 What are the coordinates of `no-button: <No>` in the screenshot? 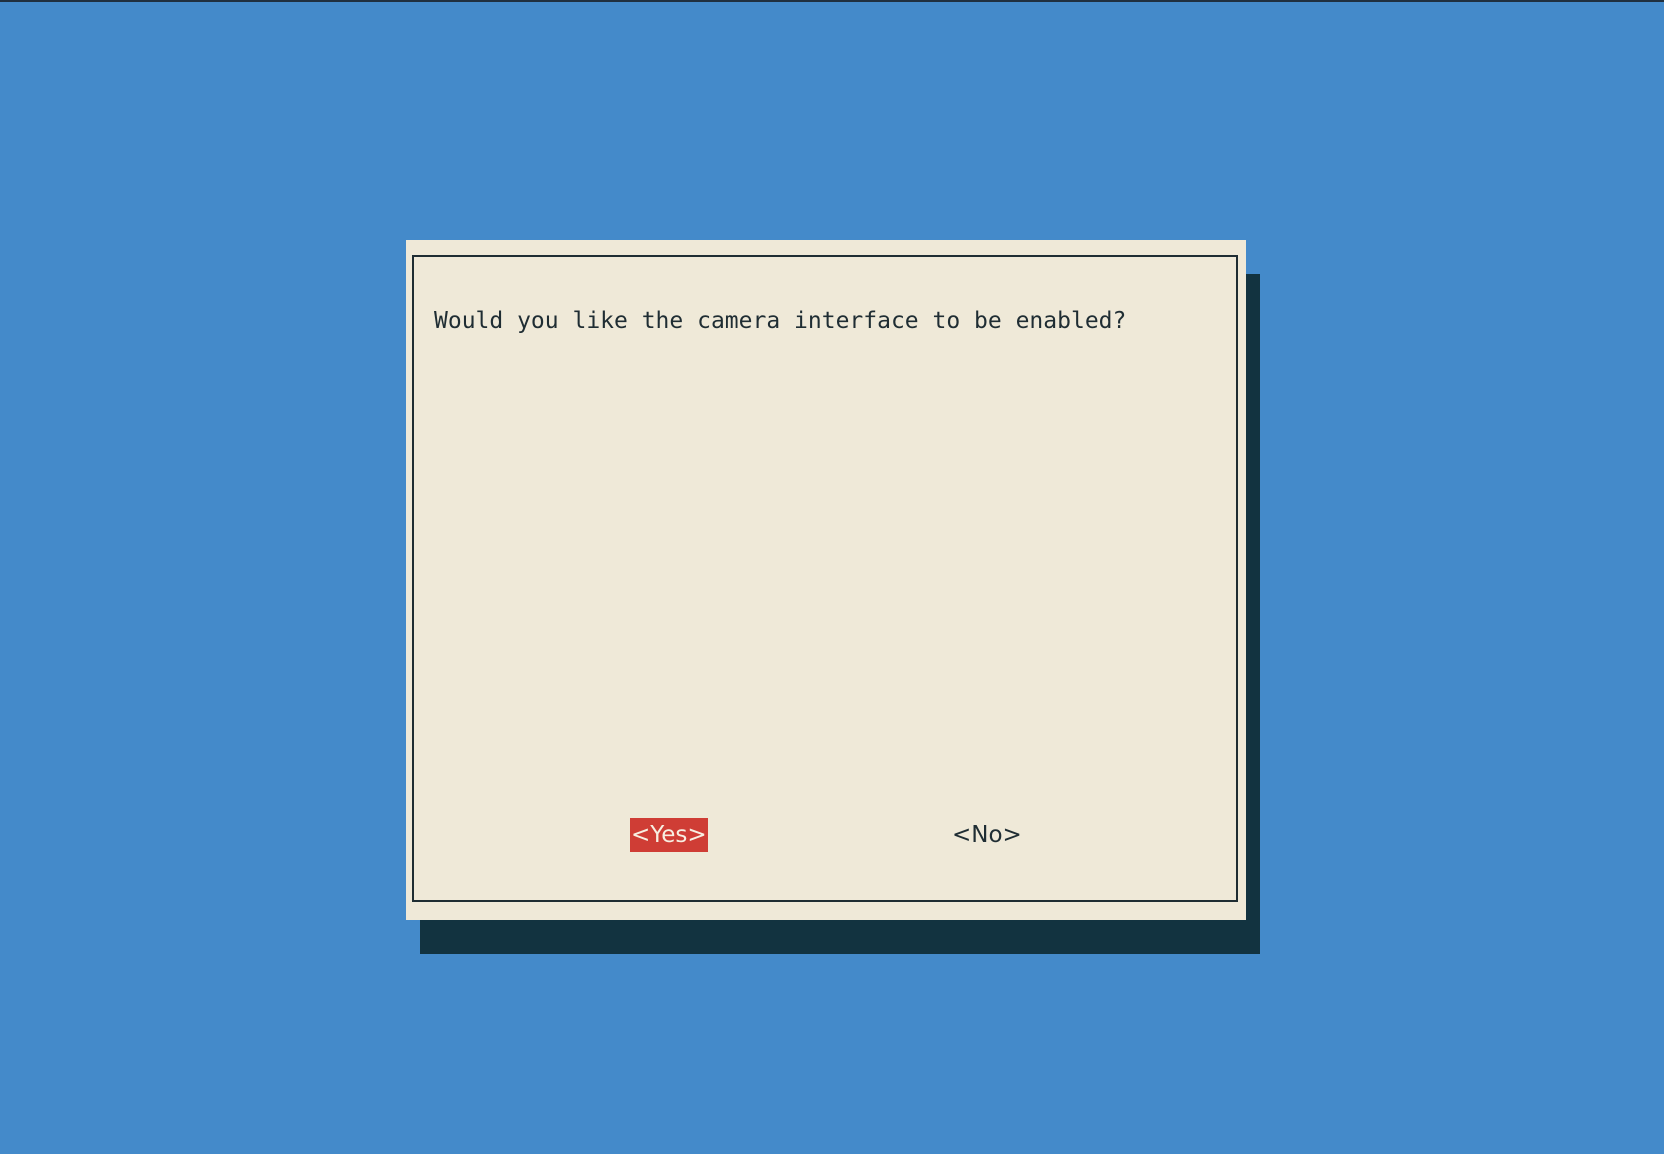 It's located at (987, 835).